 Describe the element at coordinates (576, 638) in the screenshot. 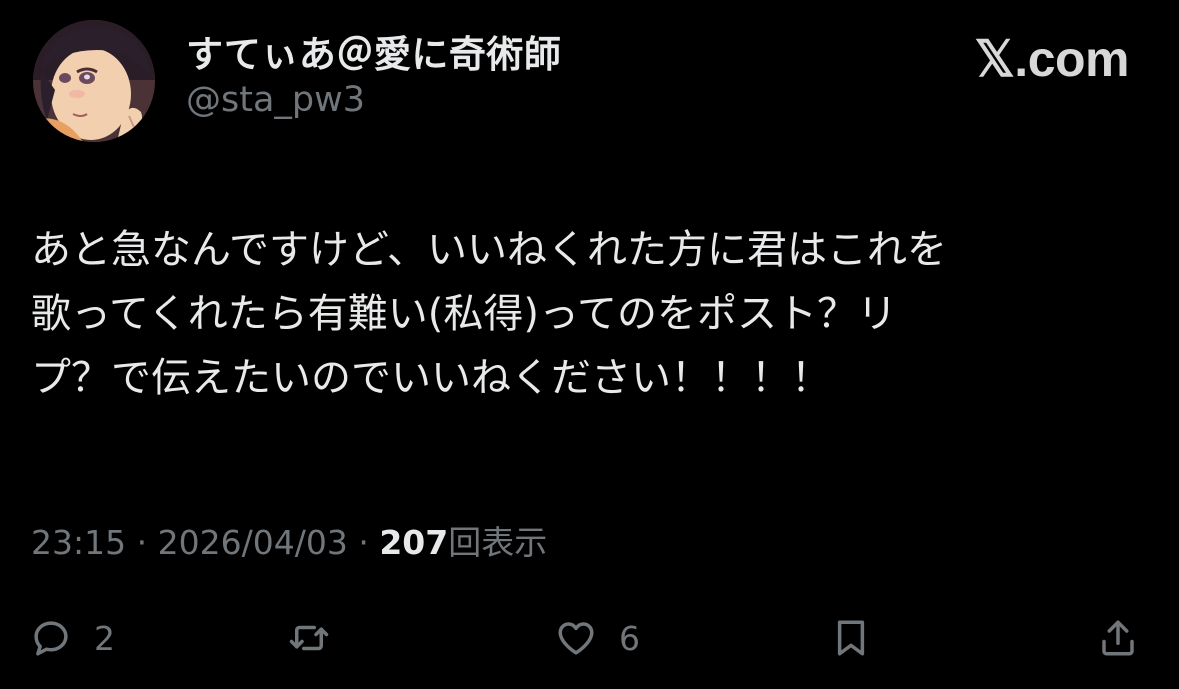

I see `heart-icon` at that location.